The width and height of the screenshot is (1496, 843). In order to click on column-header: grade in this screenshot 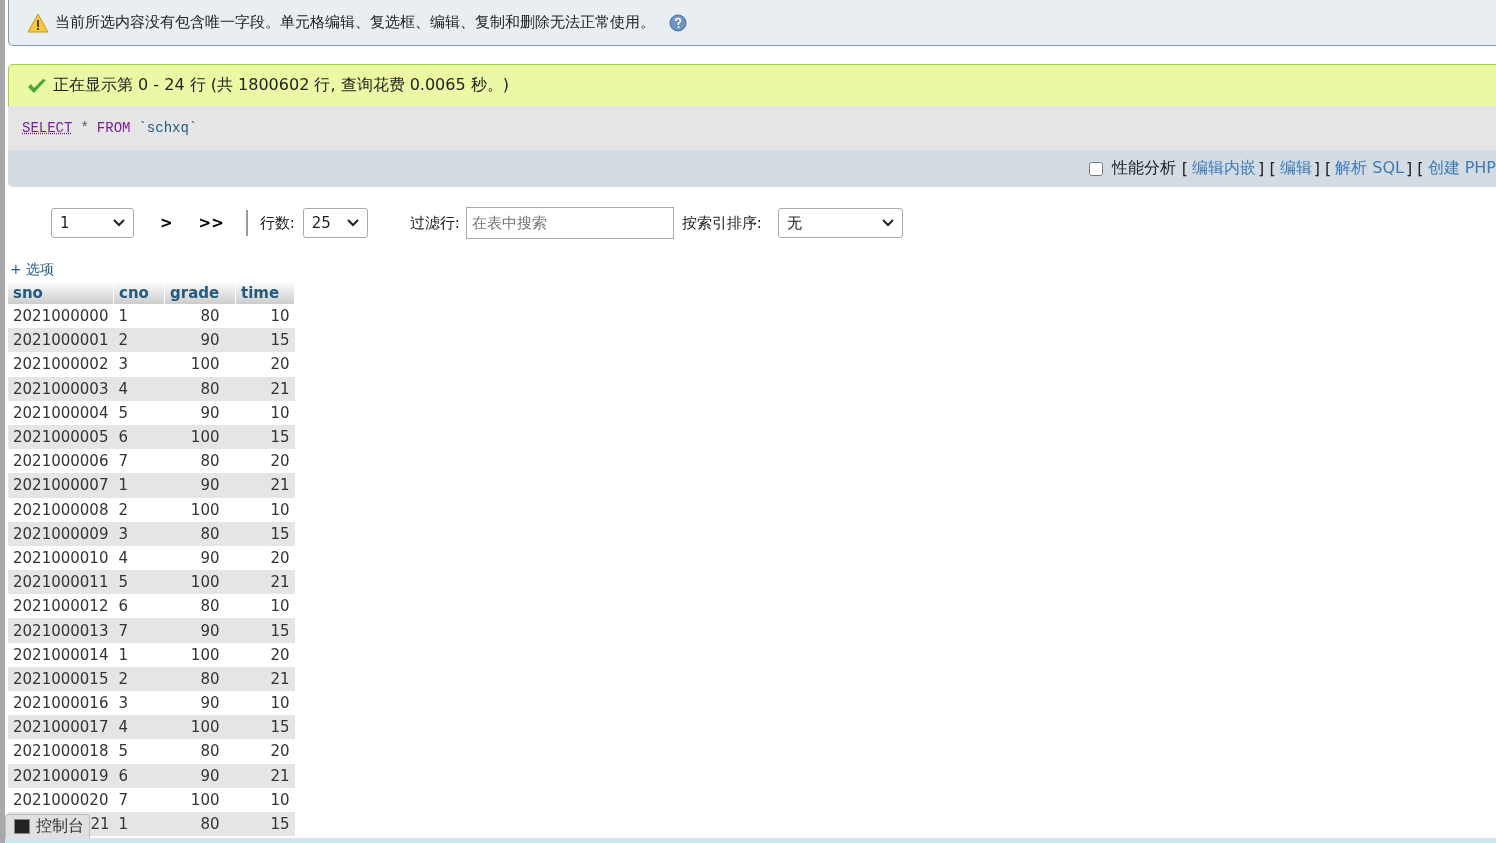, I will do `click(200, 292)`.